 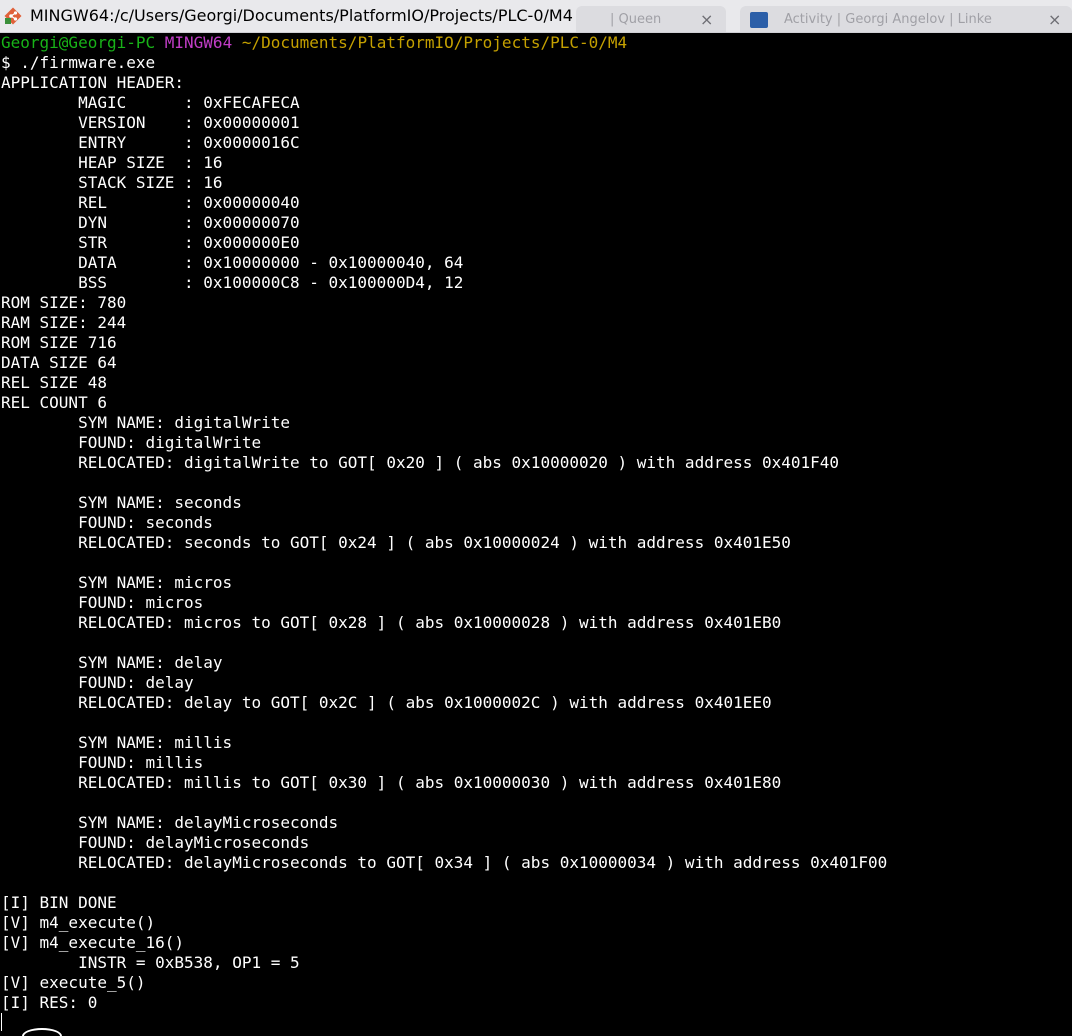 What do you see at coordinates (198, 42) in the screenshot?
I see `prompt-shell-name: MINGW64` at bounding box center [198, 42].